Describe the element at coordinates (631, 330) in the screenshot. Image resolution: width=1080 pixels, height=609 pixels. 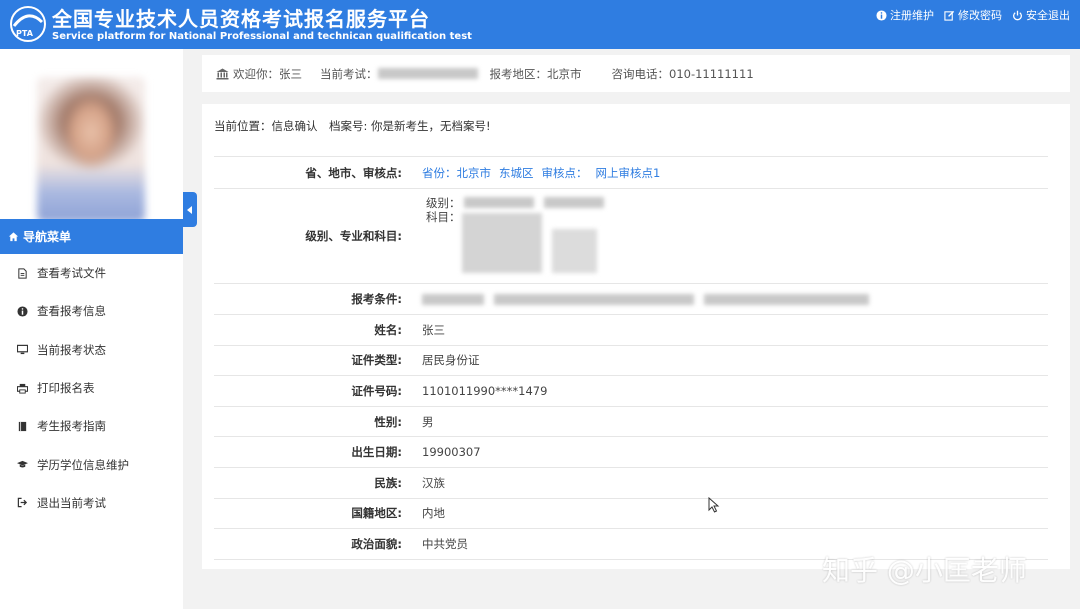
I see `form-row: 姓名: 张三` at that location.